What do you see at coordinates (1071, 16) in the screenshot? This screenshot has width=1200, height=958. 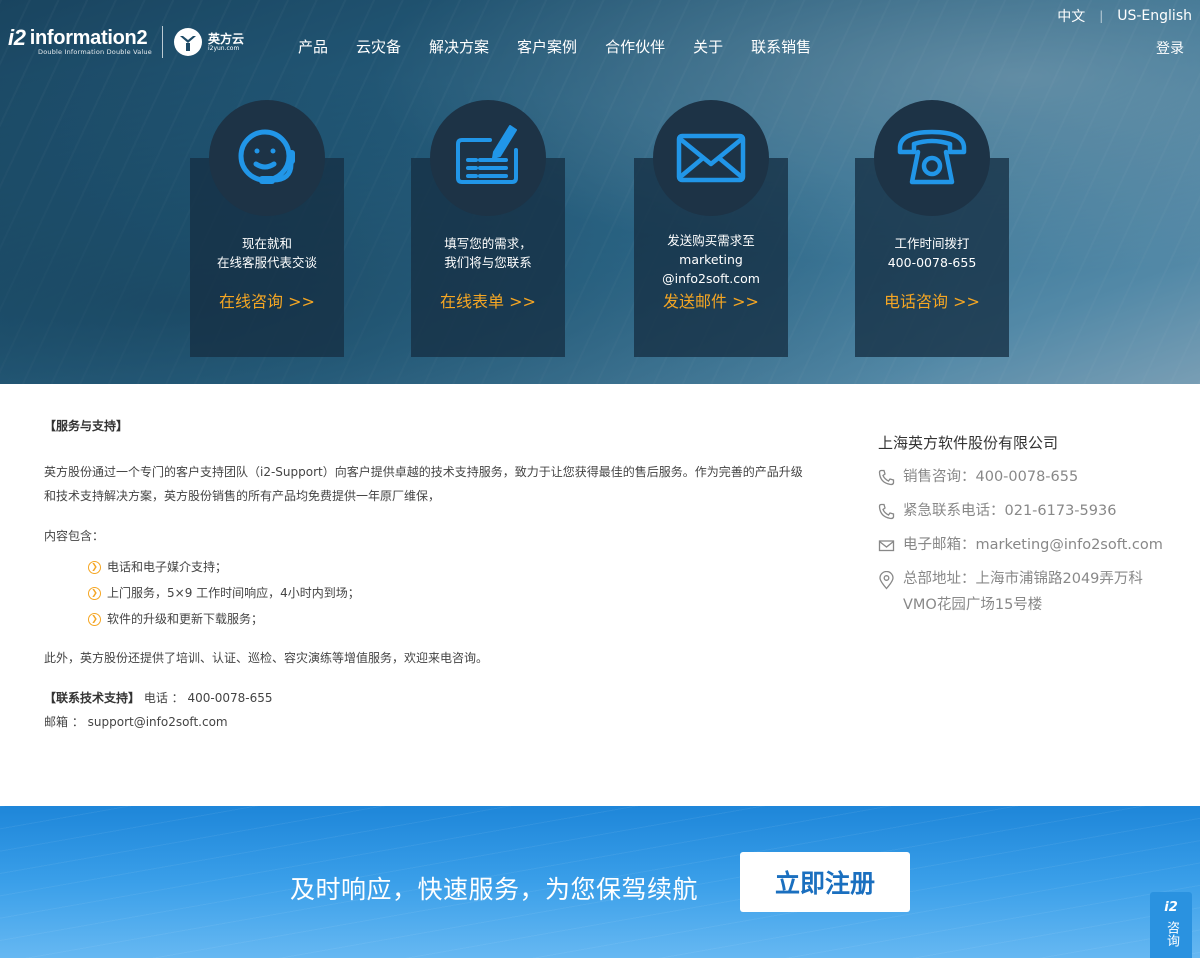 I see `lang-chinese-link: 中文` at bounding box center [1071, 16].